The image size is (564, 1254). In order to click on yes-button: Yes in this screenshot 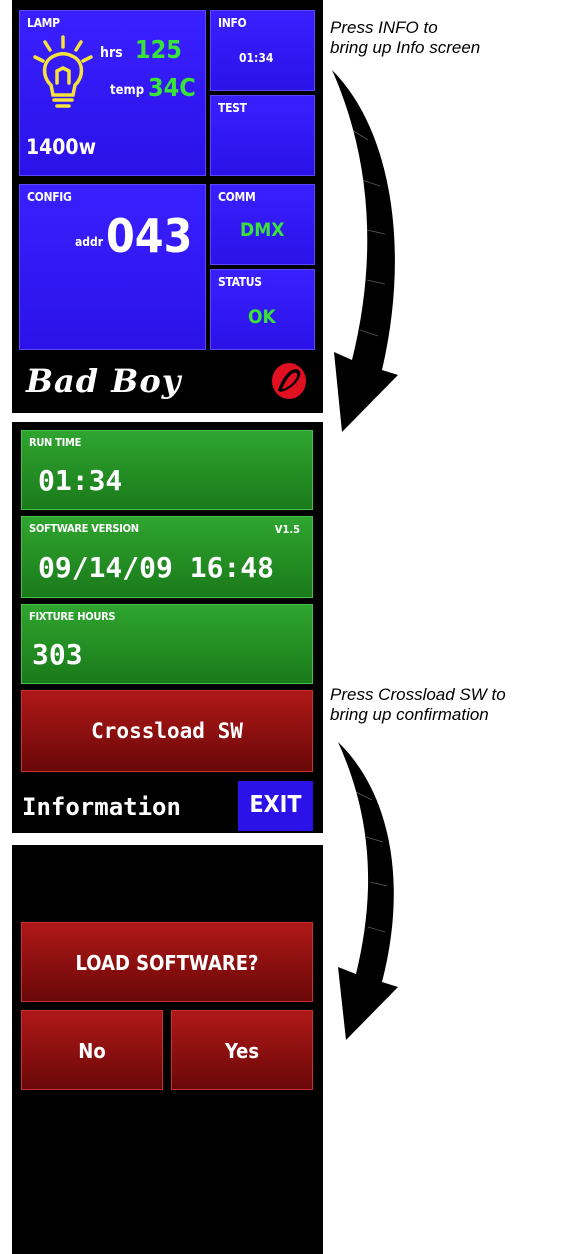, I will do `click(242, 1050)`.